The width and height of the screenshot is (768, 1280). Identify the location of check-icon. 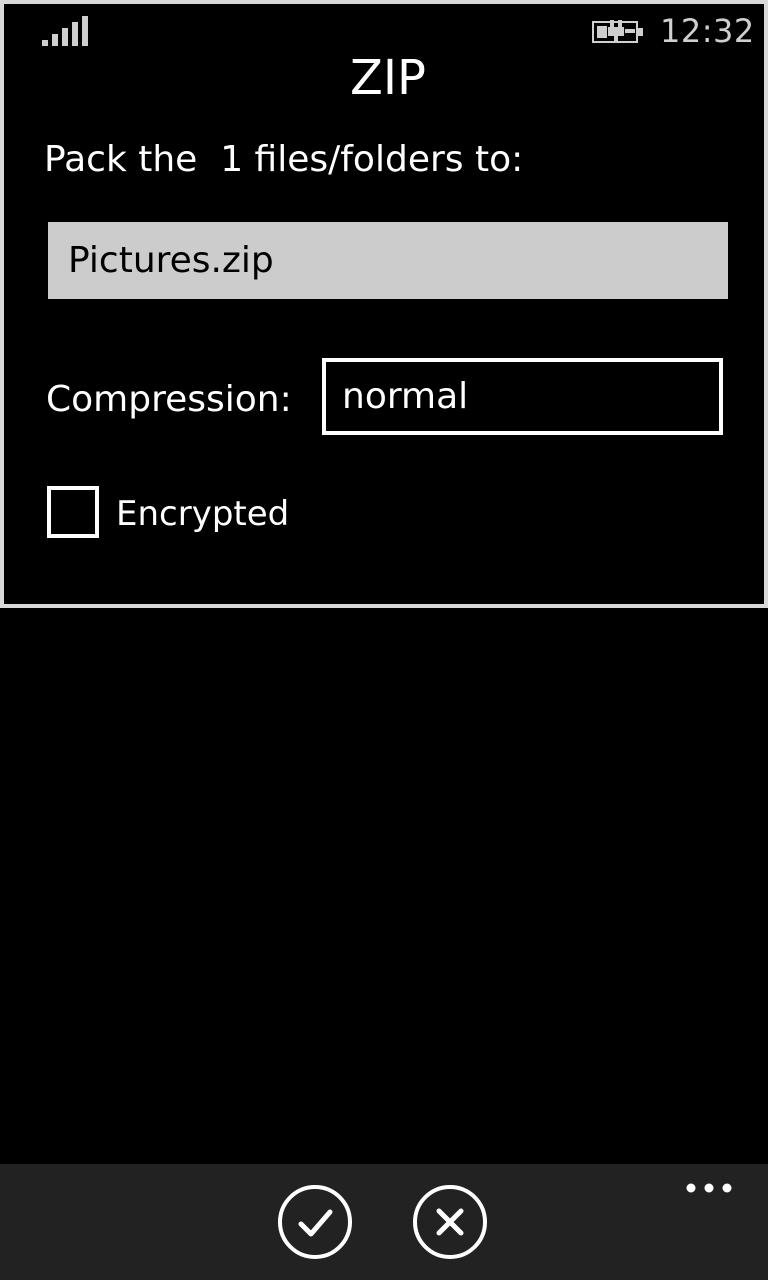
(315, 1222).